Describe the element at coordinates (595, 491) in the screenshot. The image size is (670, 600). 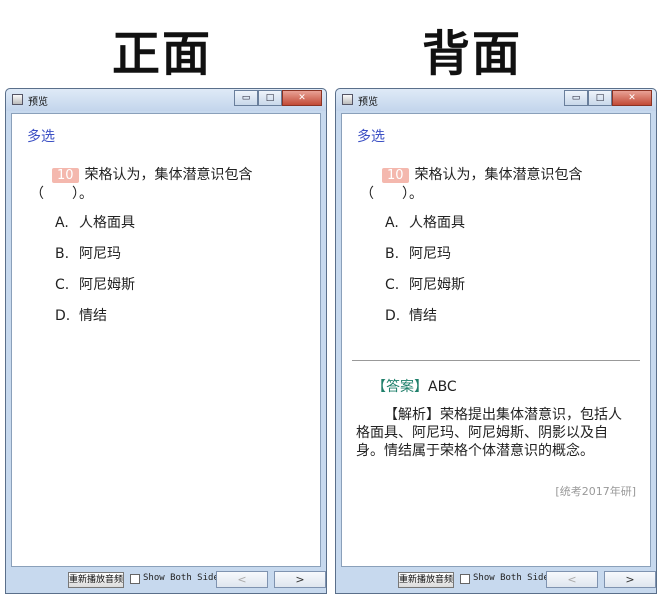
I see `question-source: [统考2017年研]` at that location.